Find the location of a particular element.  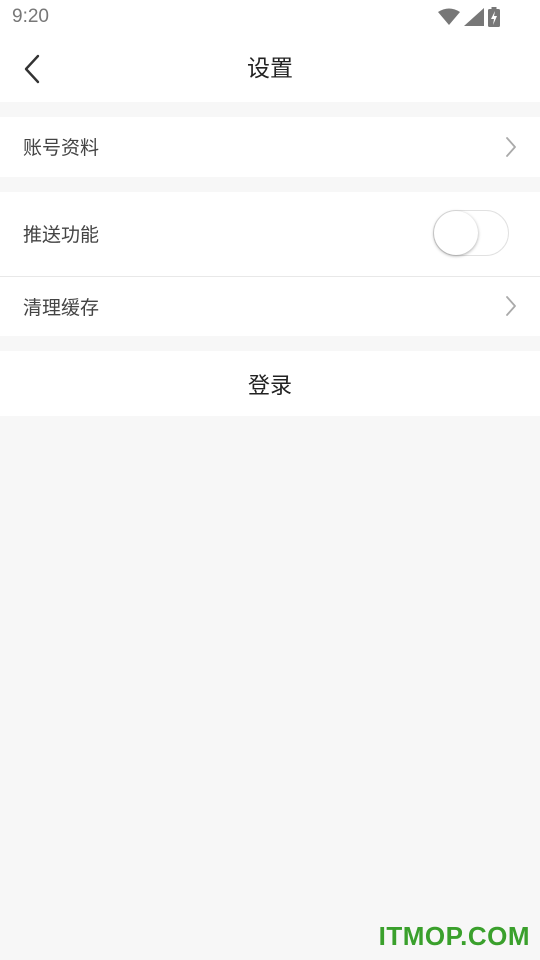

signal-icon is located at coordinates (474, 17).